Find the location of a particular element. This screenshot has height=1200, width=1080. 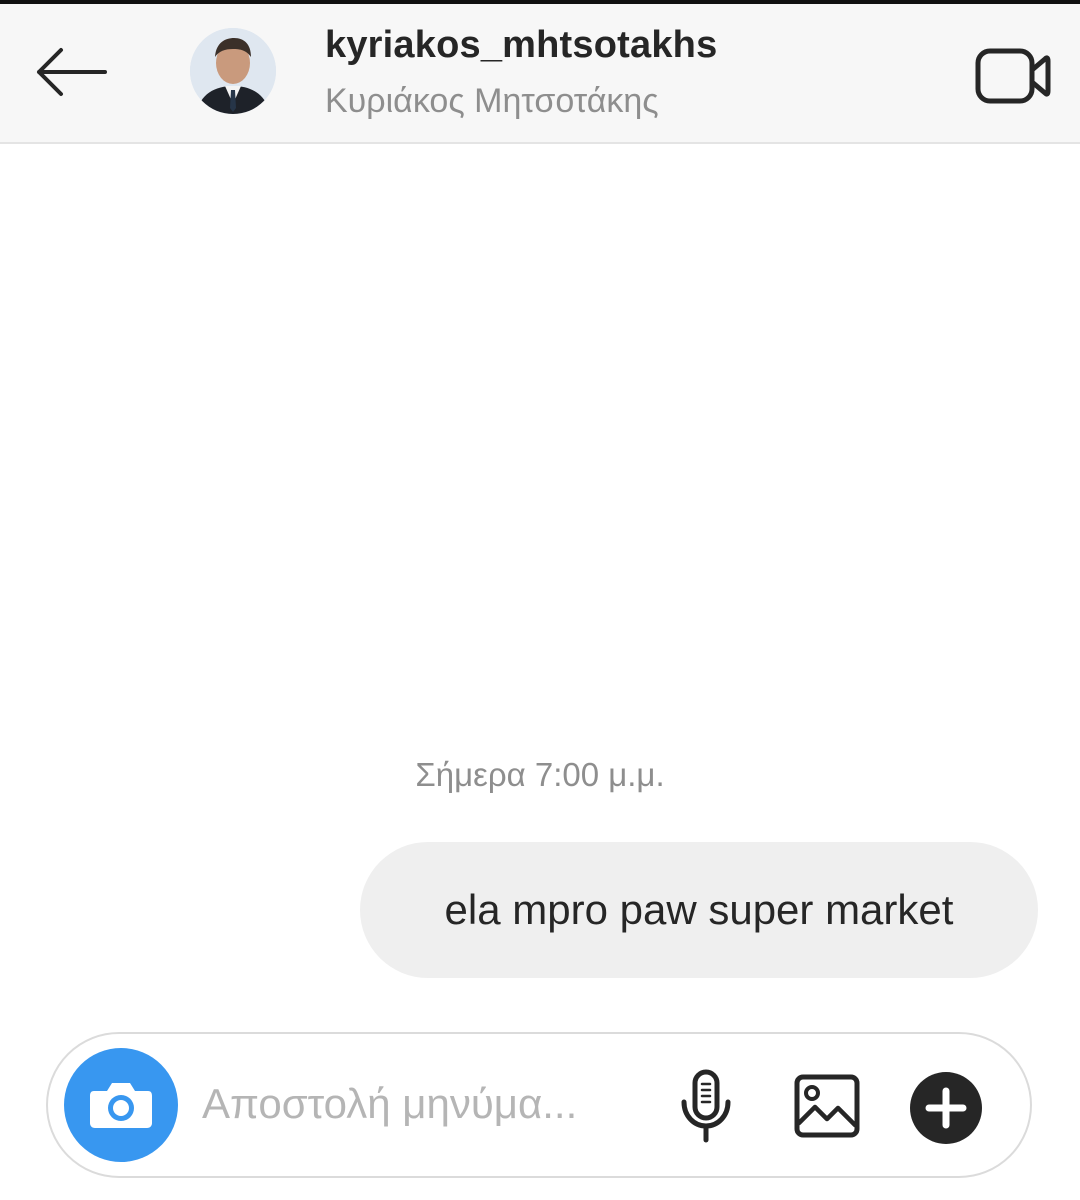

plus-circle-icon is located at coordinates (946, 1108).